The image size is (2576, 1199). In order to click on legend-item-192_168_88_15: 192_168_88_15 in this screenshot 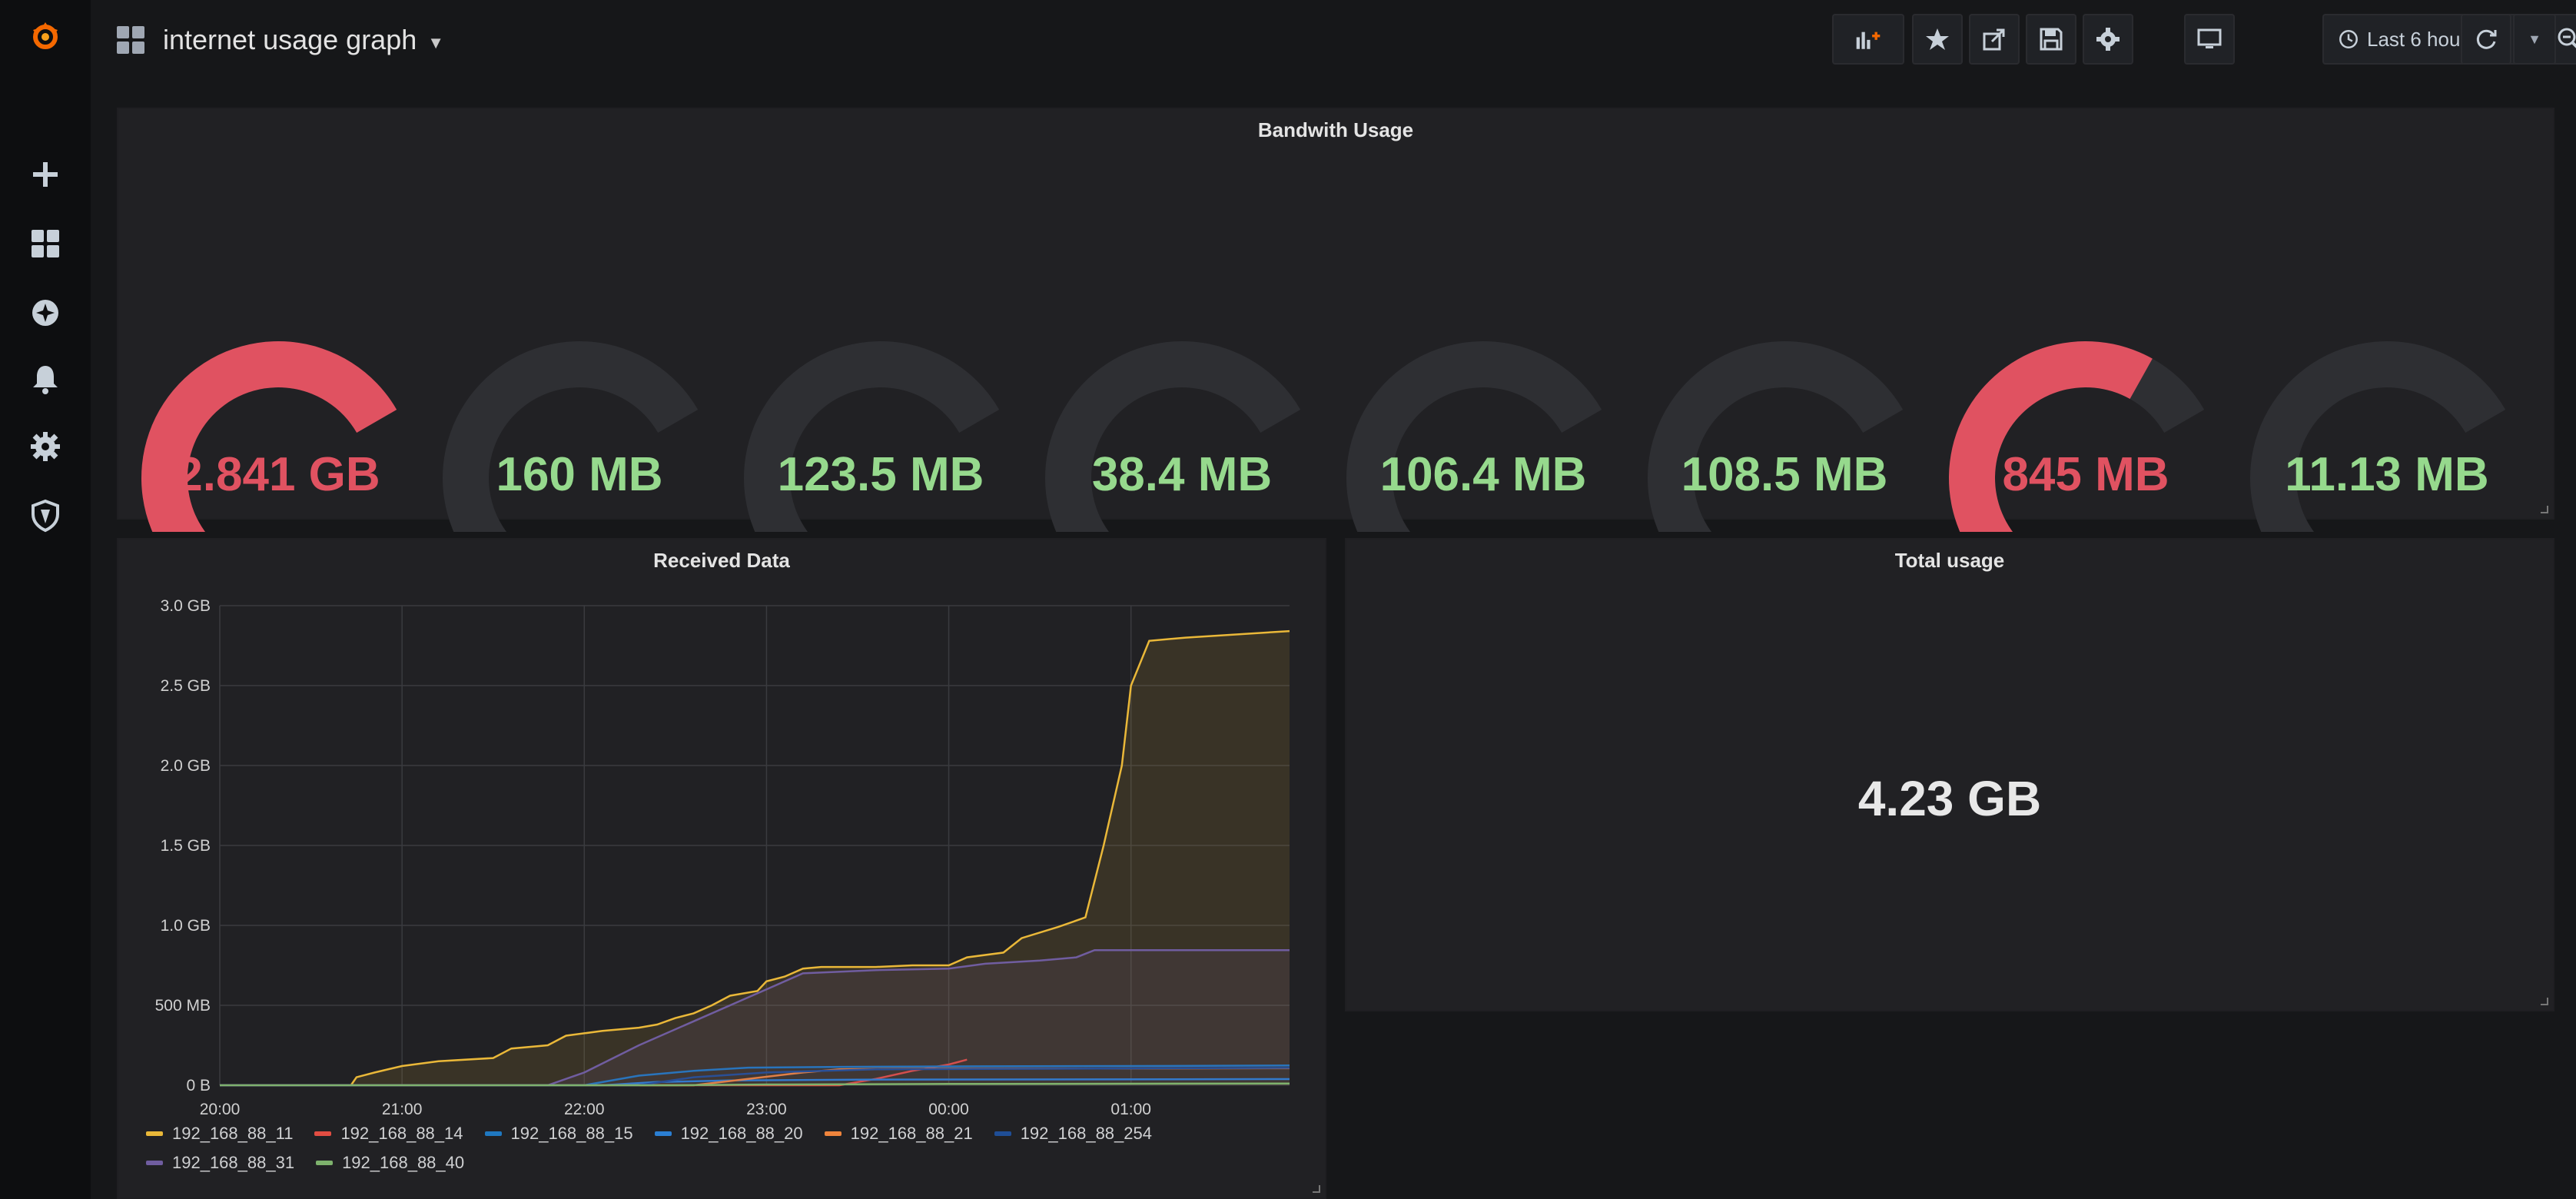, I will do `click(558, 1134)`.